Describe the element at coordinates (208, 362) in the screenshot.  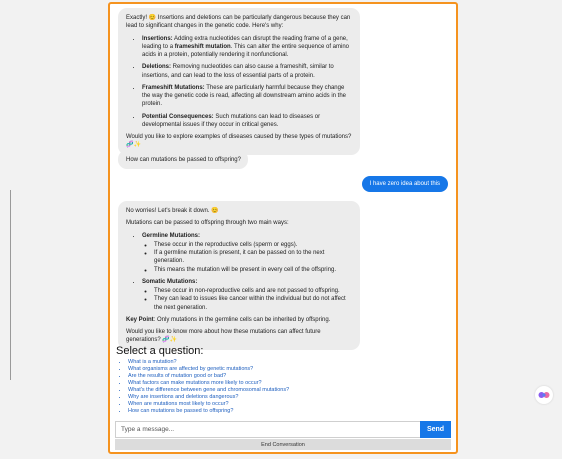
I see `question-link: What is a mutation?` at that location.